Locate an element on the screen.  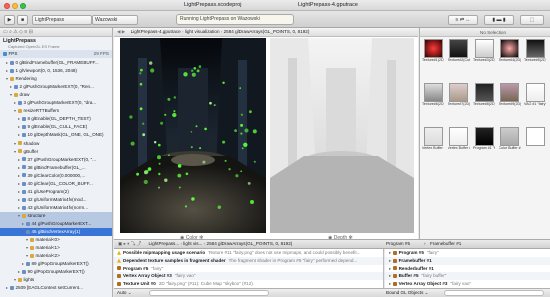
resource-caption: Texture#8(2D) #8 "structure_texture" is located at coordinates (484, 104).